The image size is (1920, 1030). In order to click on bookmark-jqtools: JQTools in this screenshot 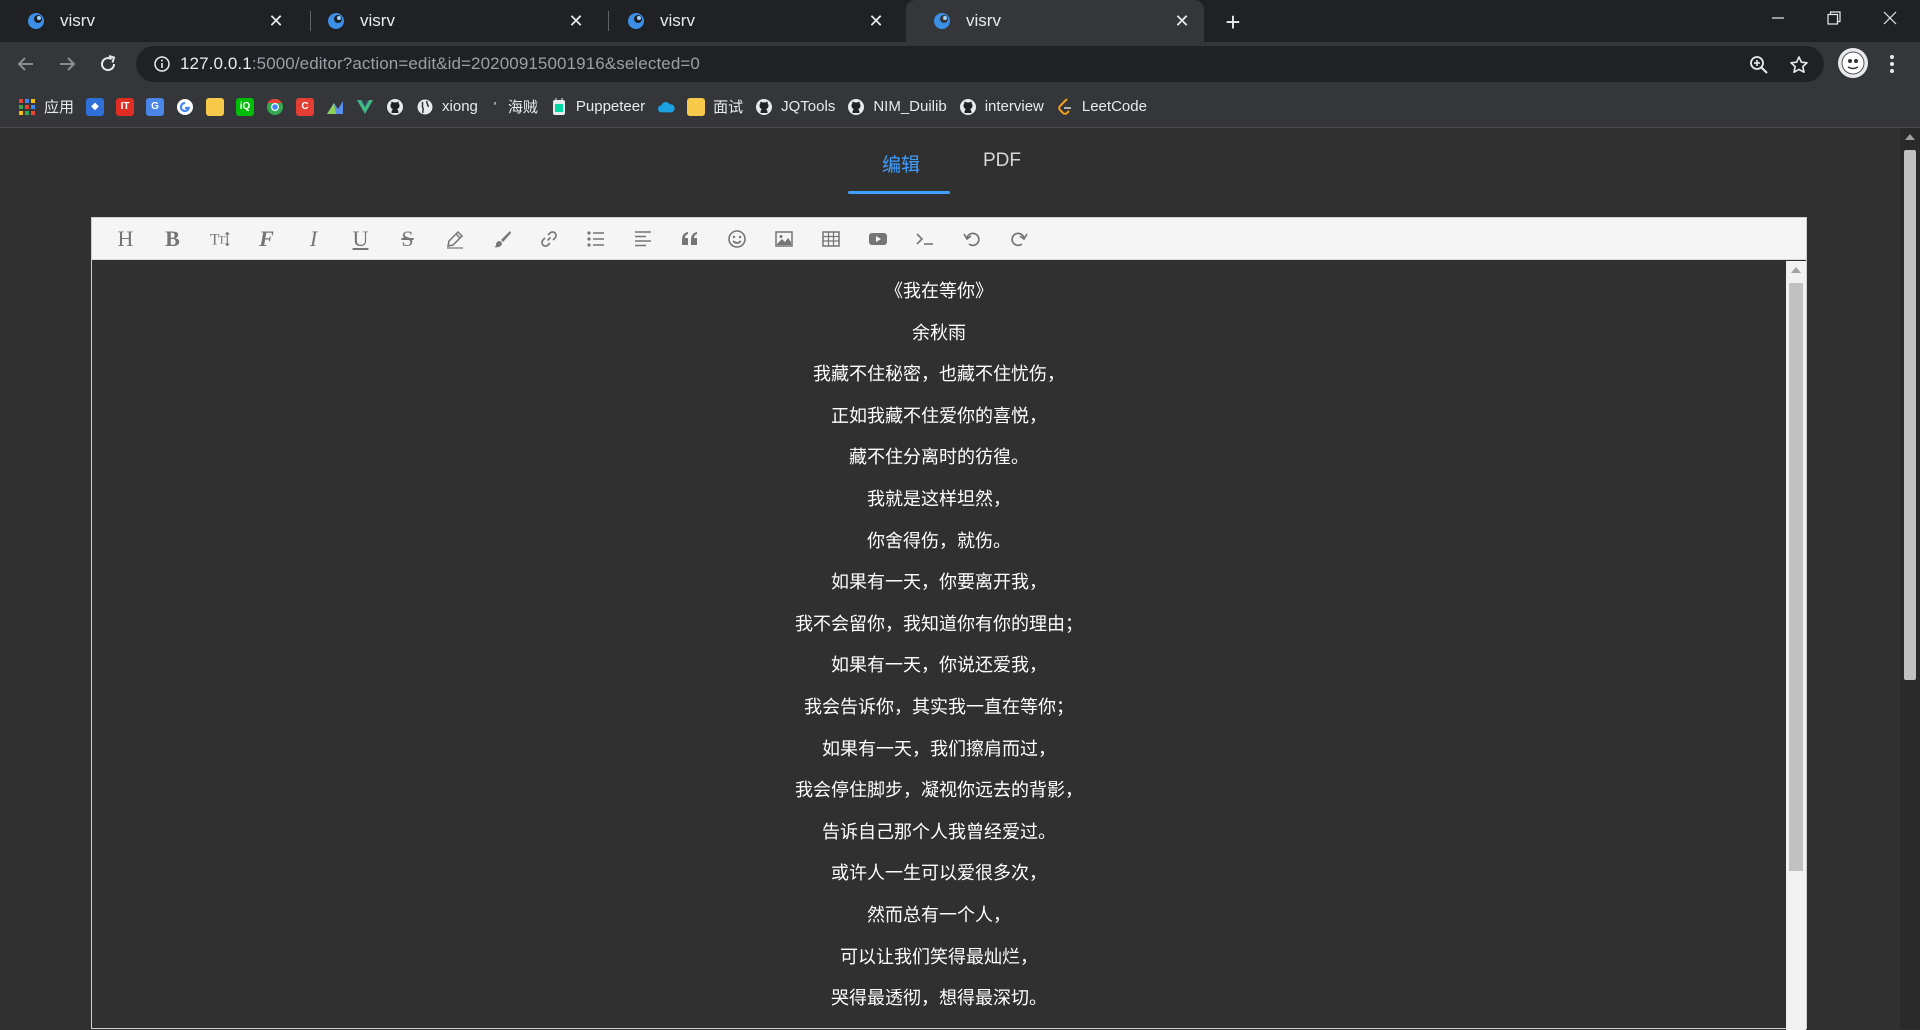, I will do `click(795, 107)`.